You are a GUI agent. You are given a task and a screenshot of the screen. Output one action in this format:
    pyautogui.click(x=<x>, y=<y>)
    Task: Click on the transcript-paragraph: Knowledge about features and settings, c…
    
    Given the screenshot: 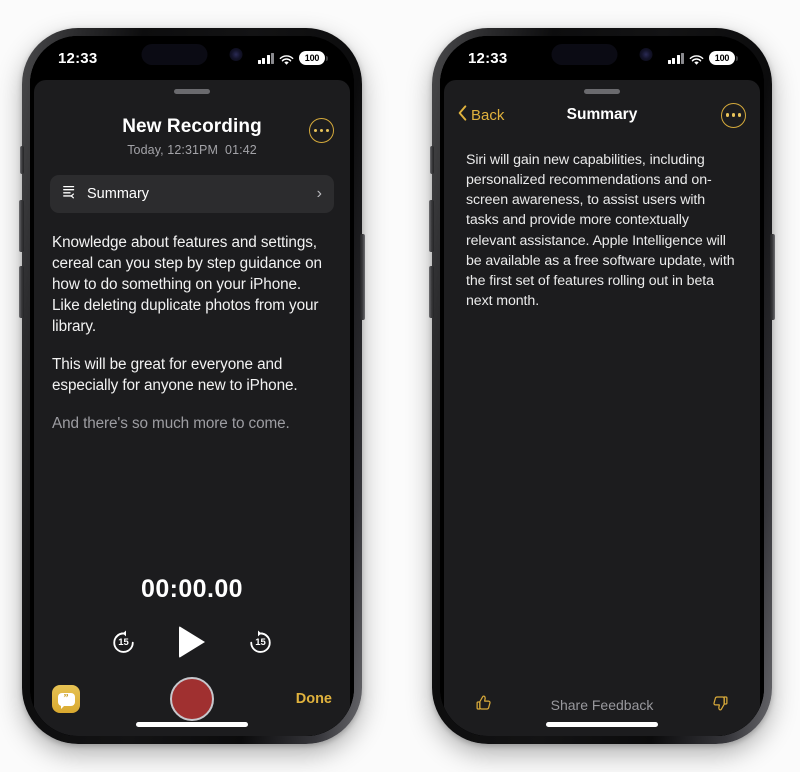 What is the action you would take?
    pyautogui.click(x=187, y=284)
    